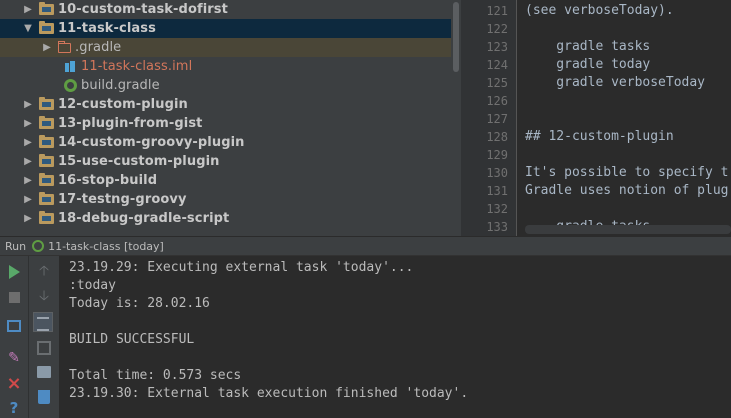 This screenshot has height=418, width=731. Describe the element at coordinates (28, 28) in the screenshot. I see `chevron-down-icon: ▼` at that location.